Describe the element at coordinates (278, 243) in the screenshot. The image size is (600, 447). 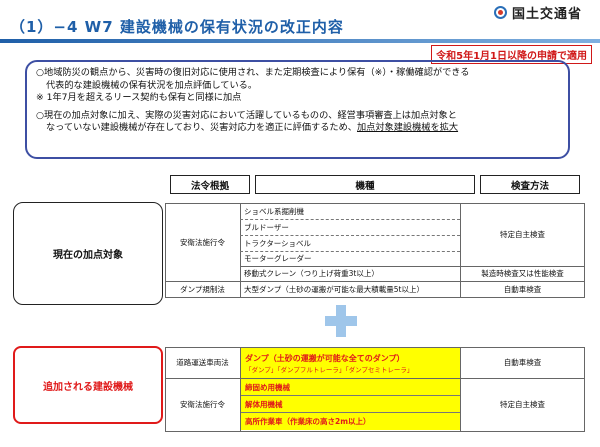
I see `machine-item: トラクターショベル` at that location.